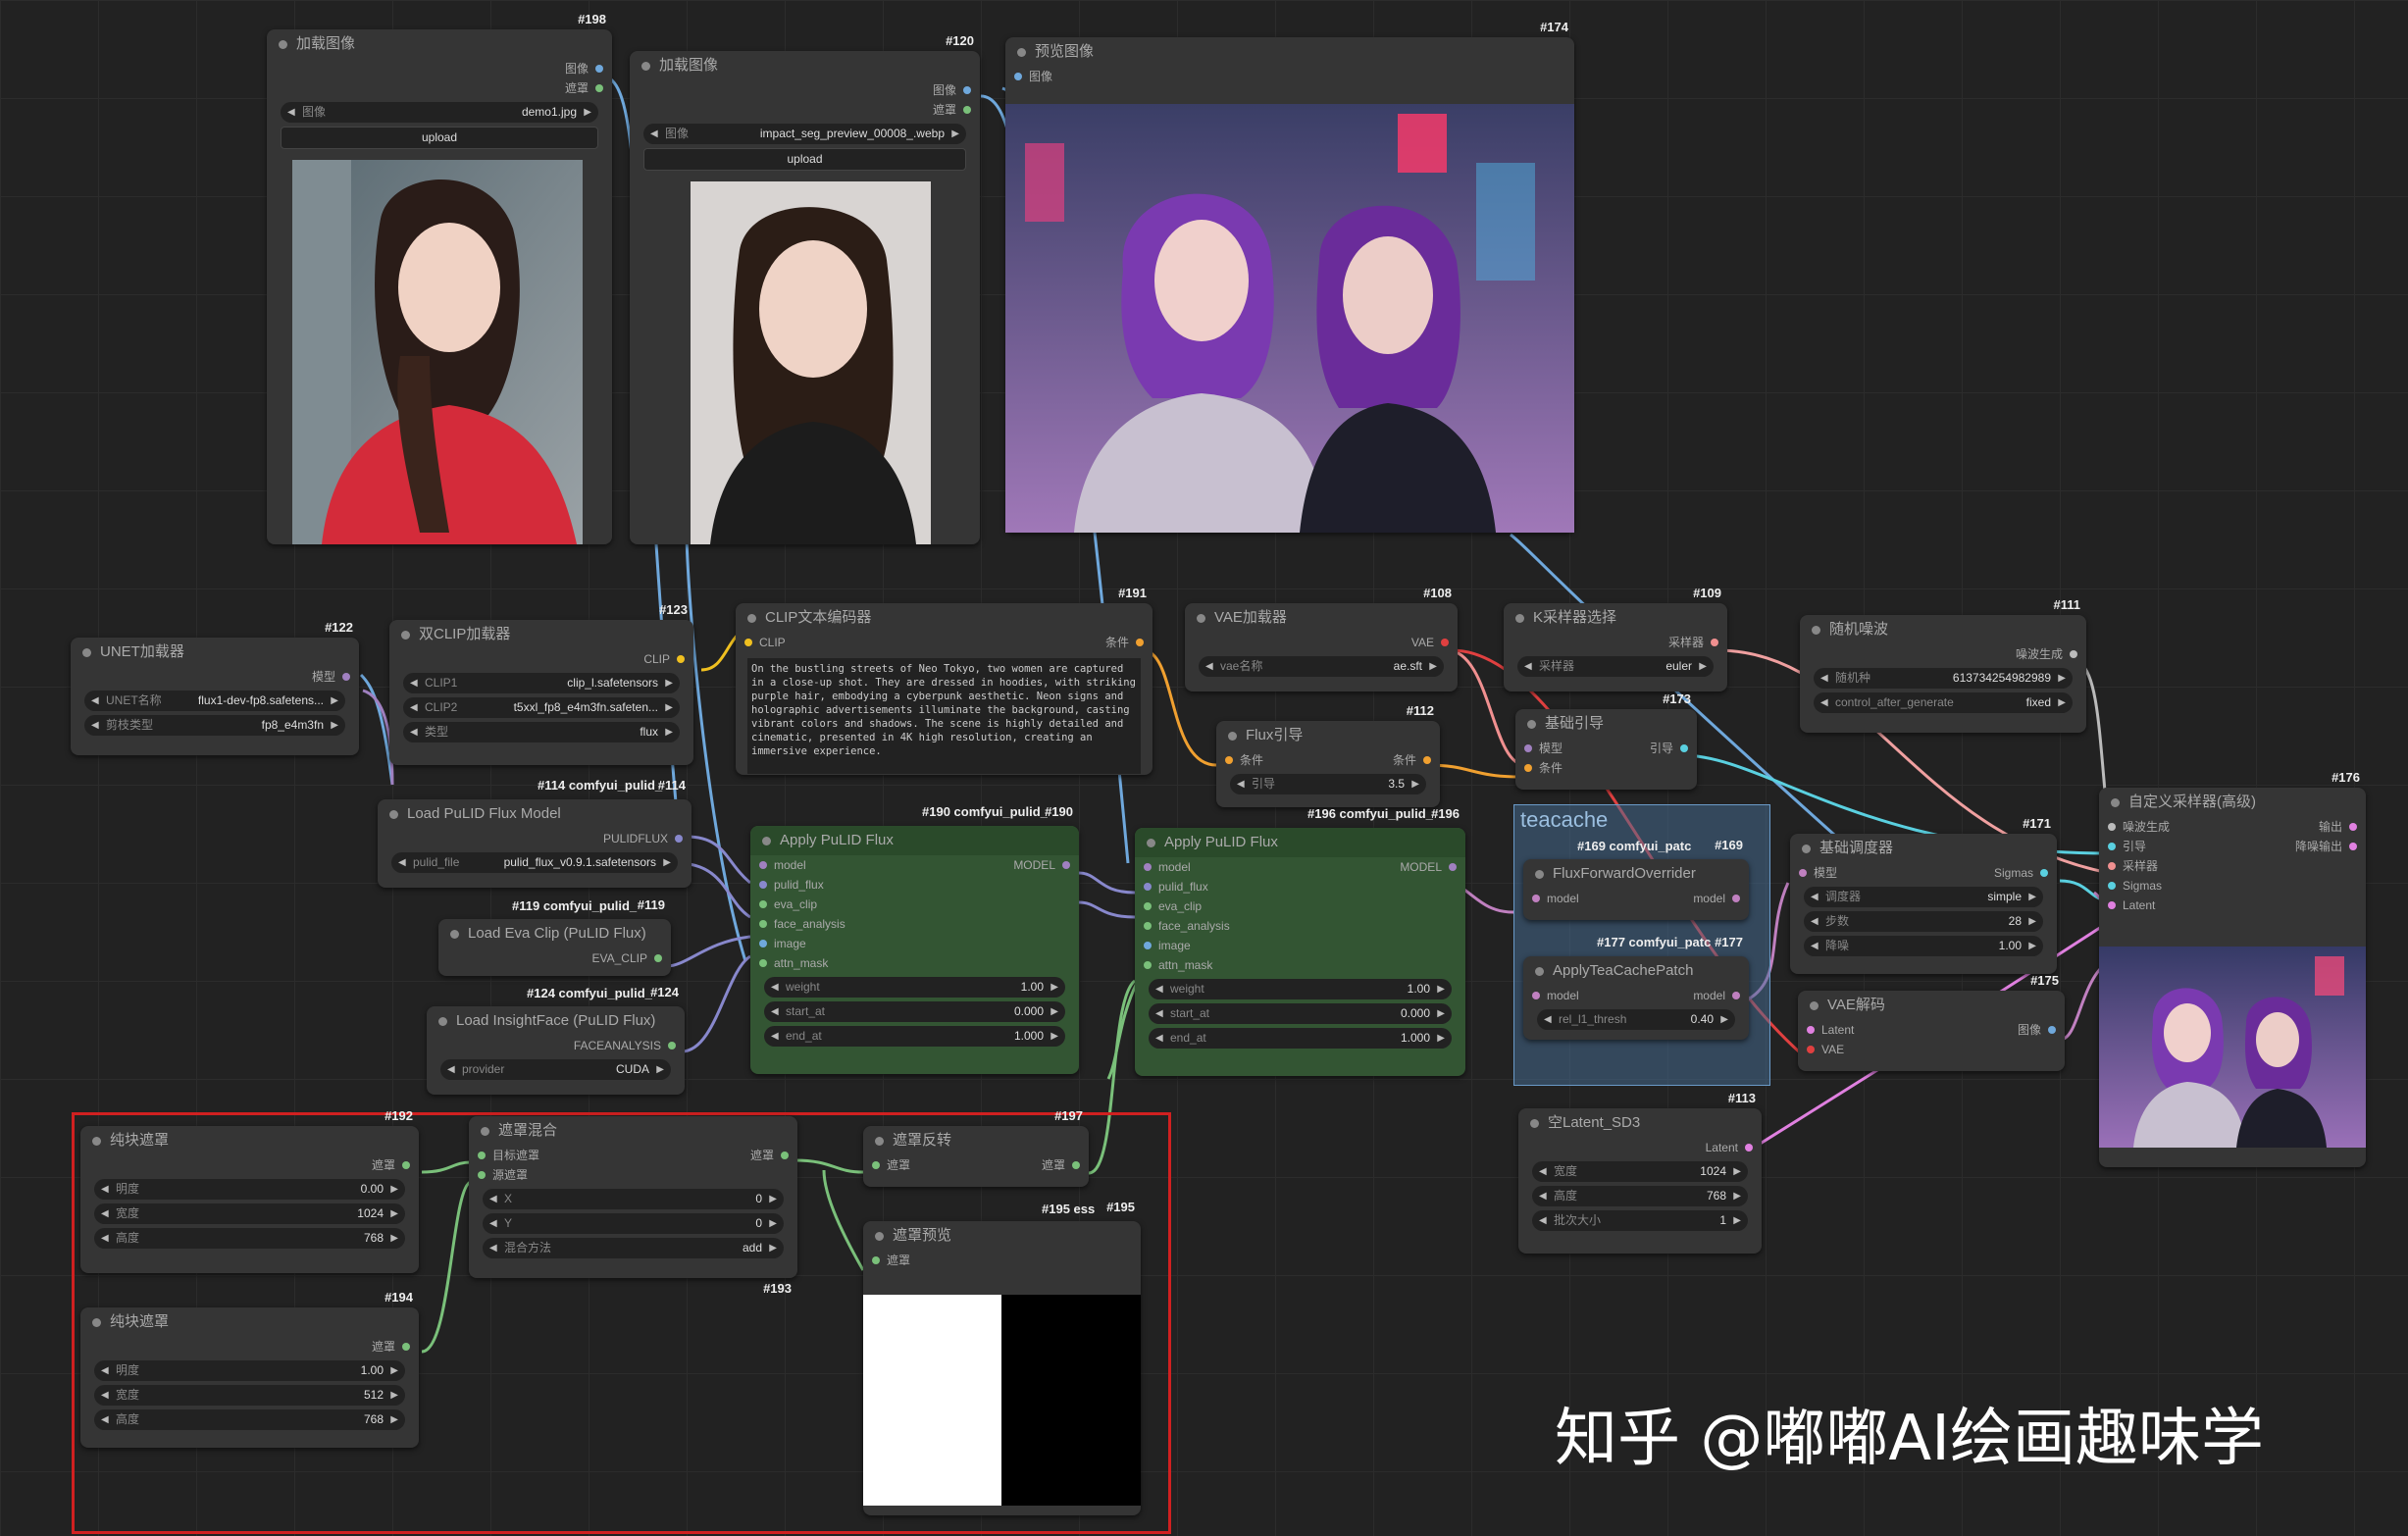  What do you see at coordinates (535, 838) in the screenshot?
I see `output-pulidflux: PULIDFLUX` at bounding box center [535, 838].